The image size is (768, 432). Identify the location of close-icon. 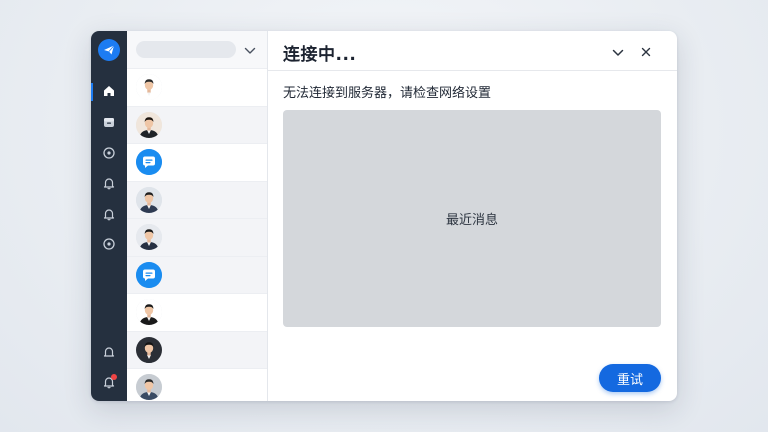
(646, 51).